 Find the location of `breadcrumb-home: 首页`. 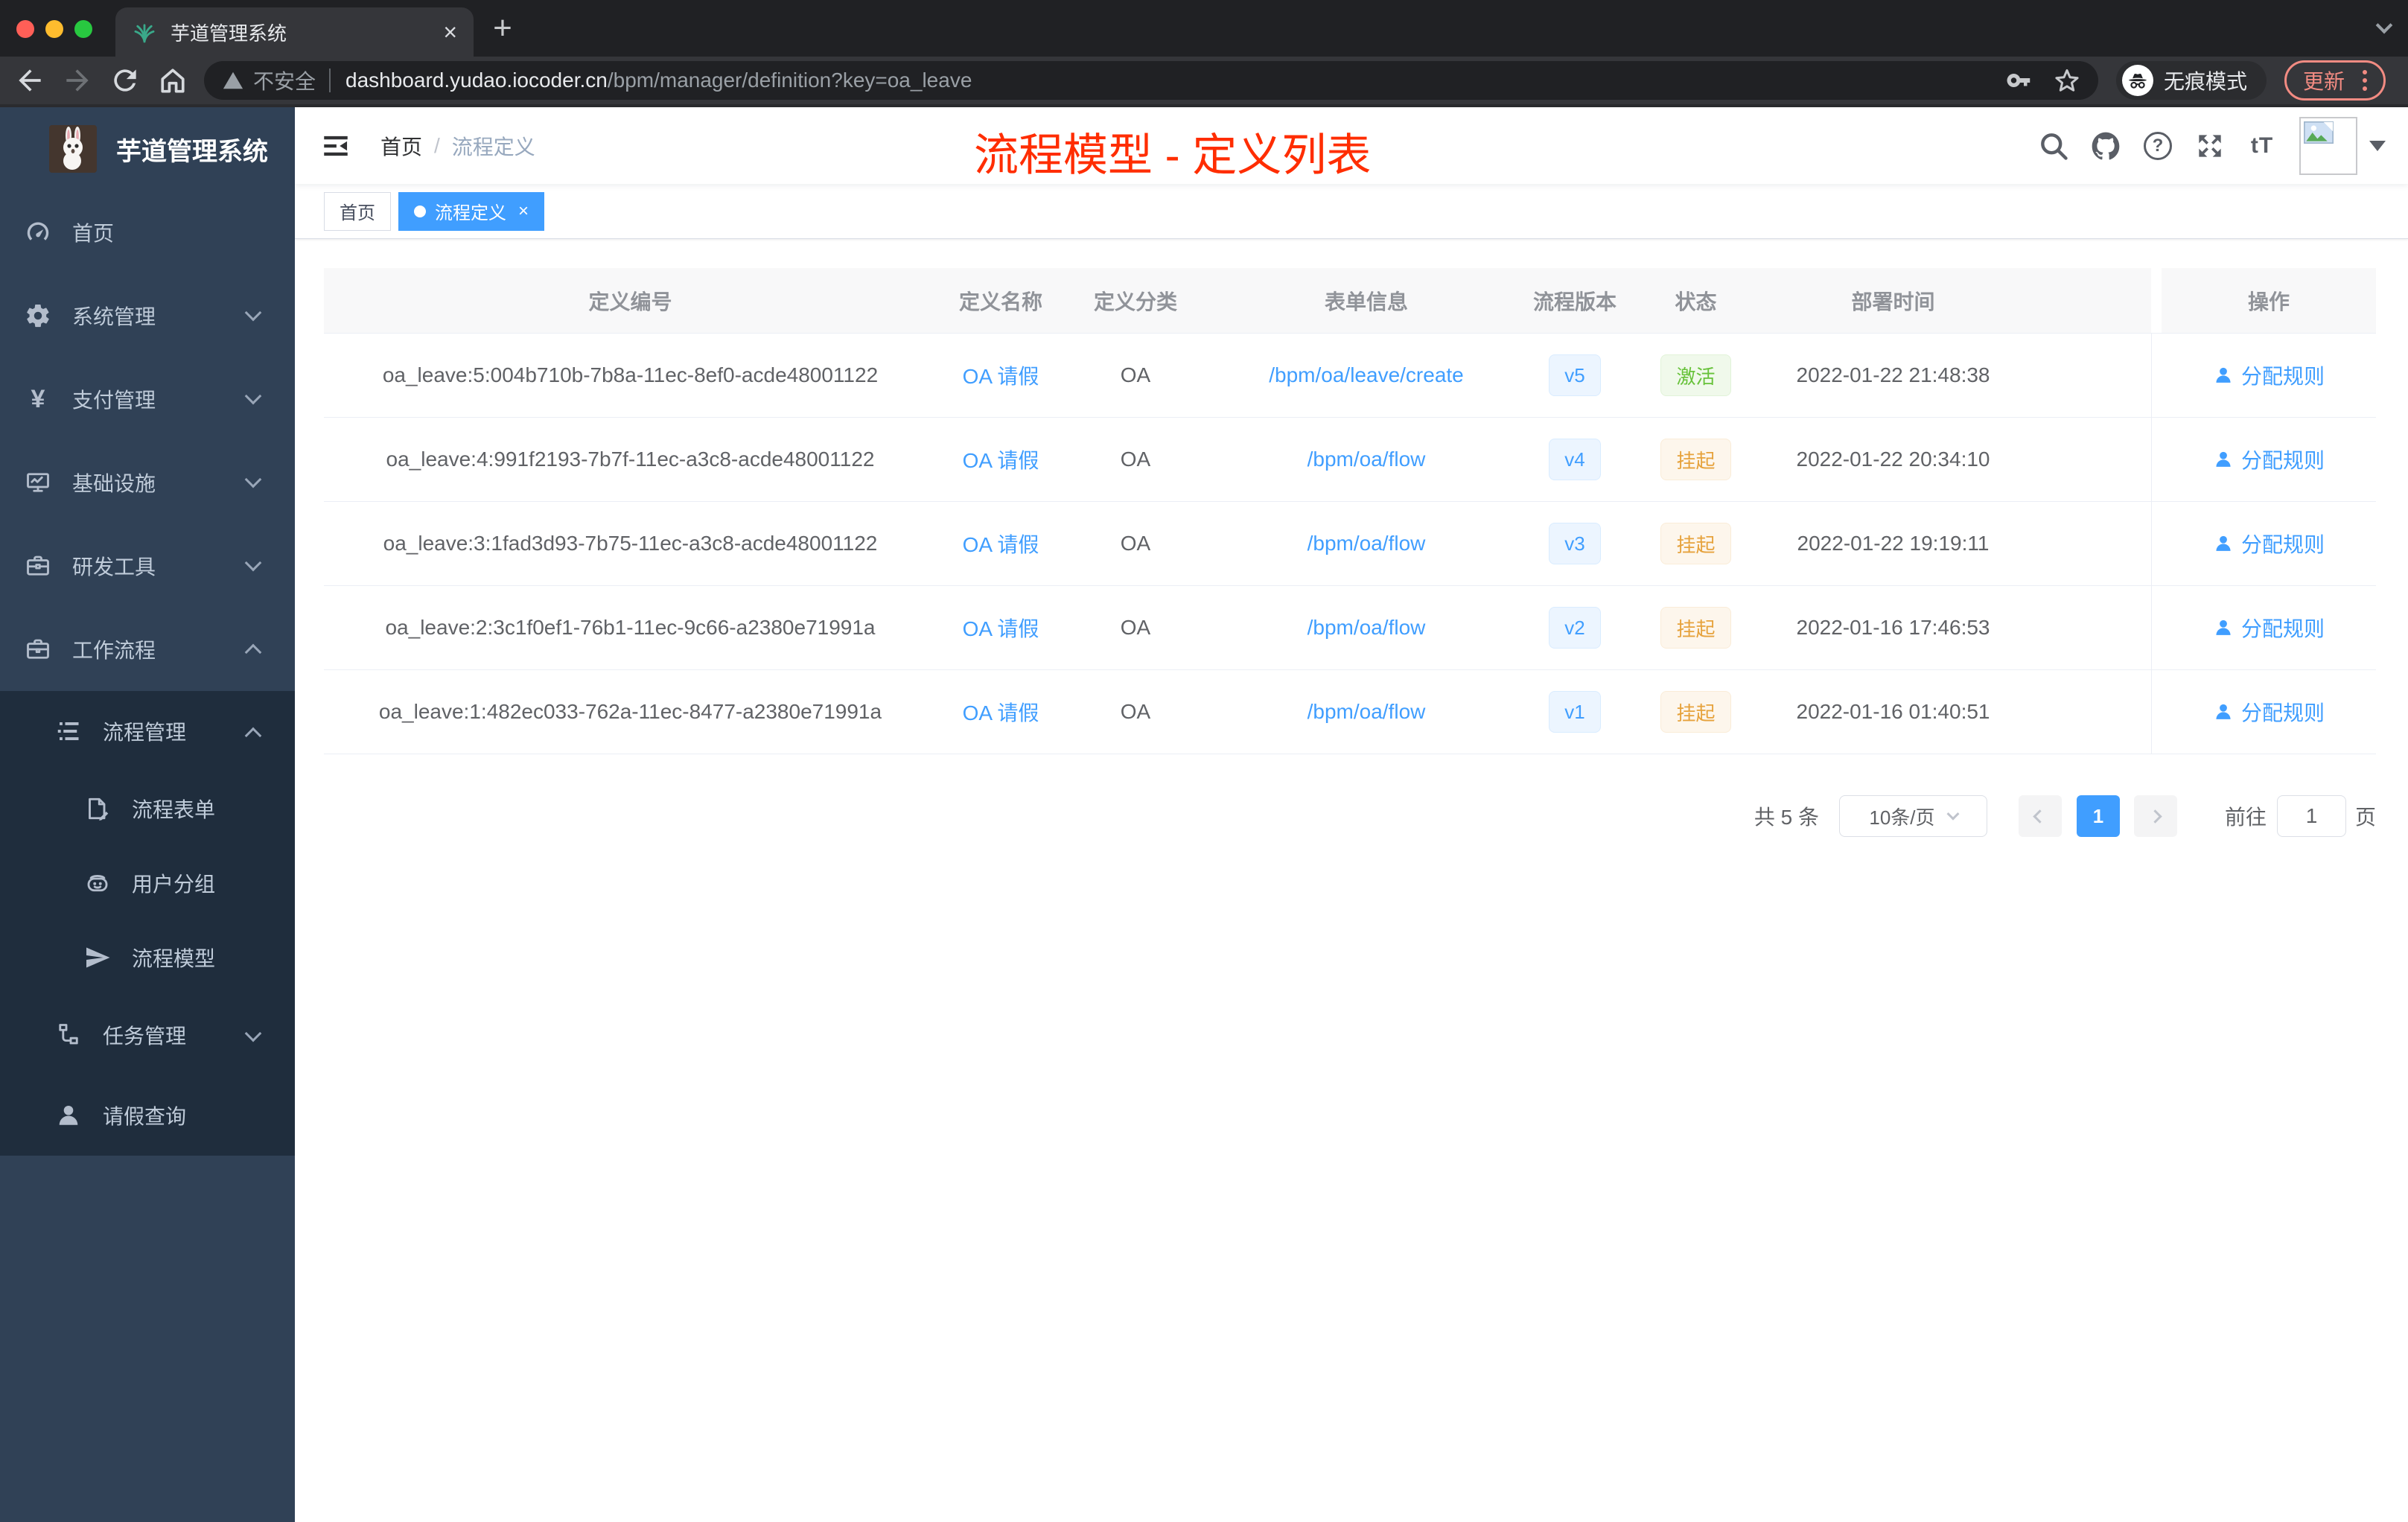

breadcrumb-home: 首页 is located at coordinates (401, 146).